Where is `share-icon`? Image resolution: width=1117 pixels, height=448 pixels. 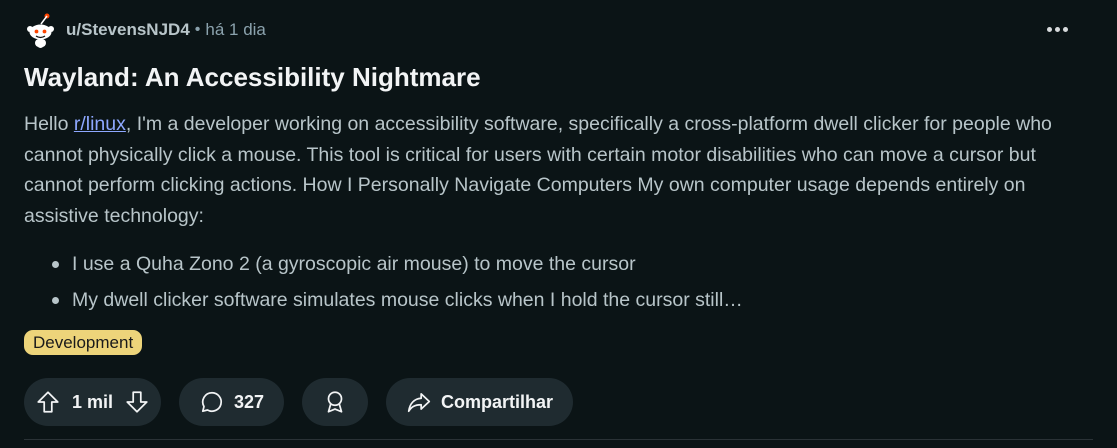
share-icon is located at coordinates (419, 402).